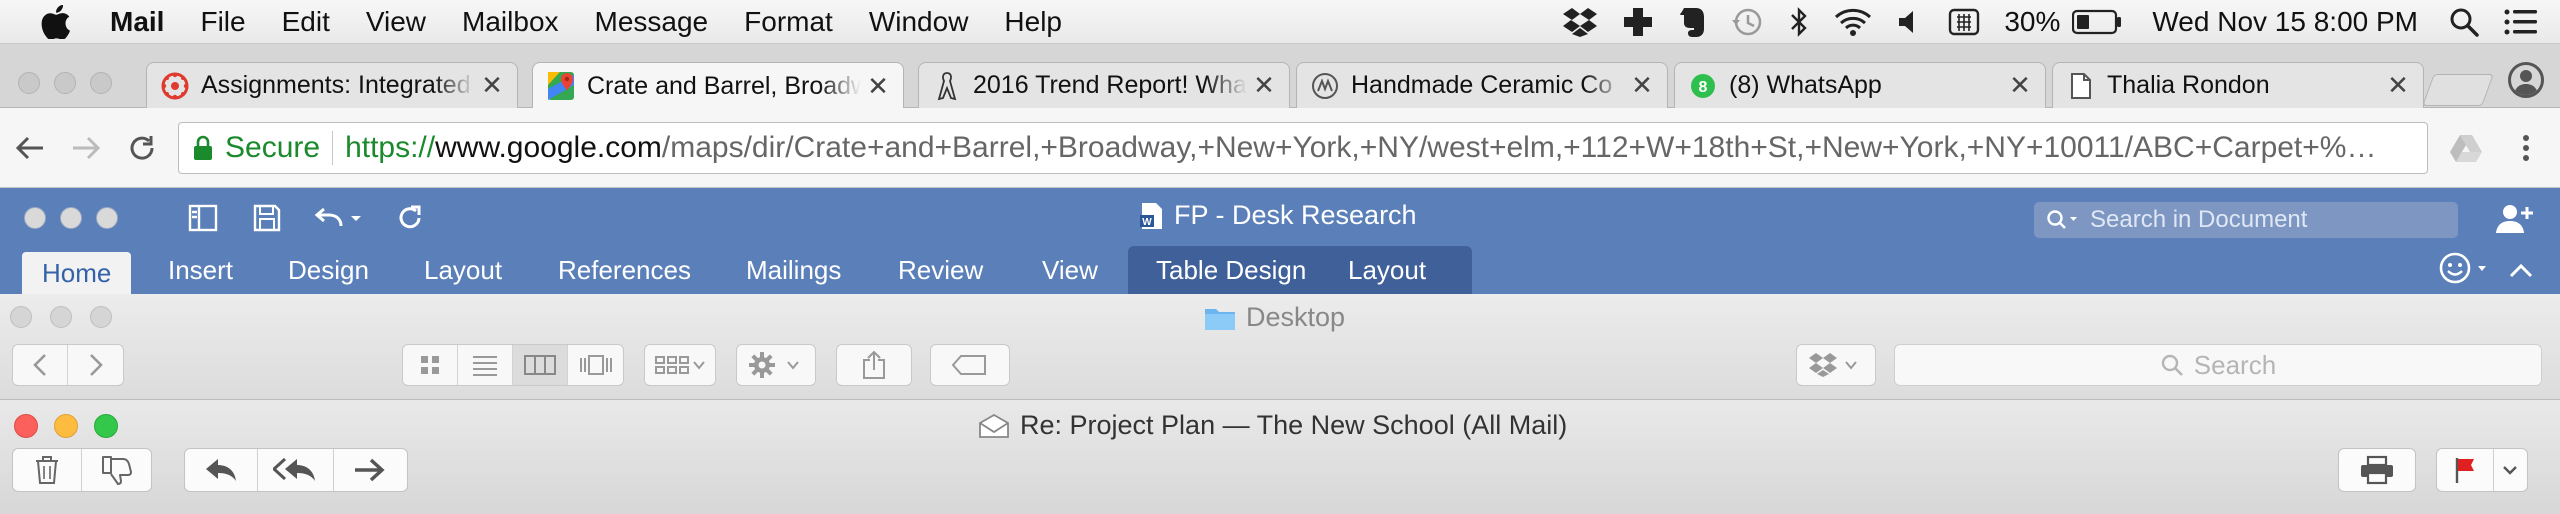  I want to click on arrange-button, so click(680, 365).